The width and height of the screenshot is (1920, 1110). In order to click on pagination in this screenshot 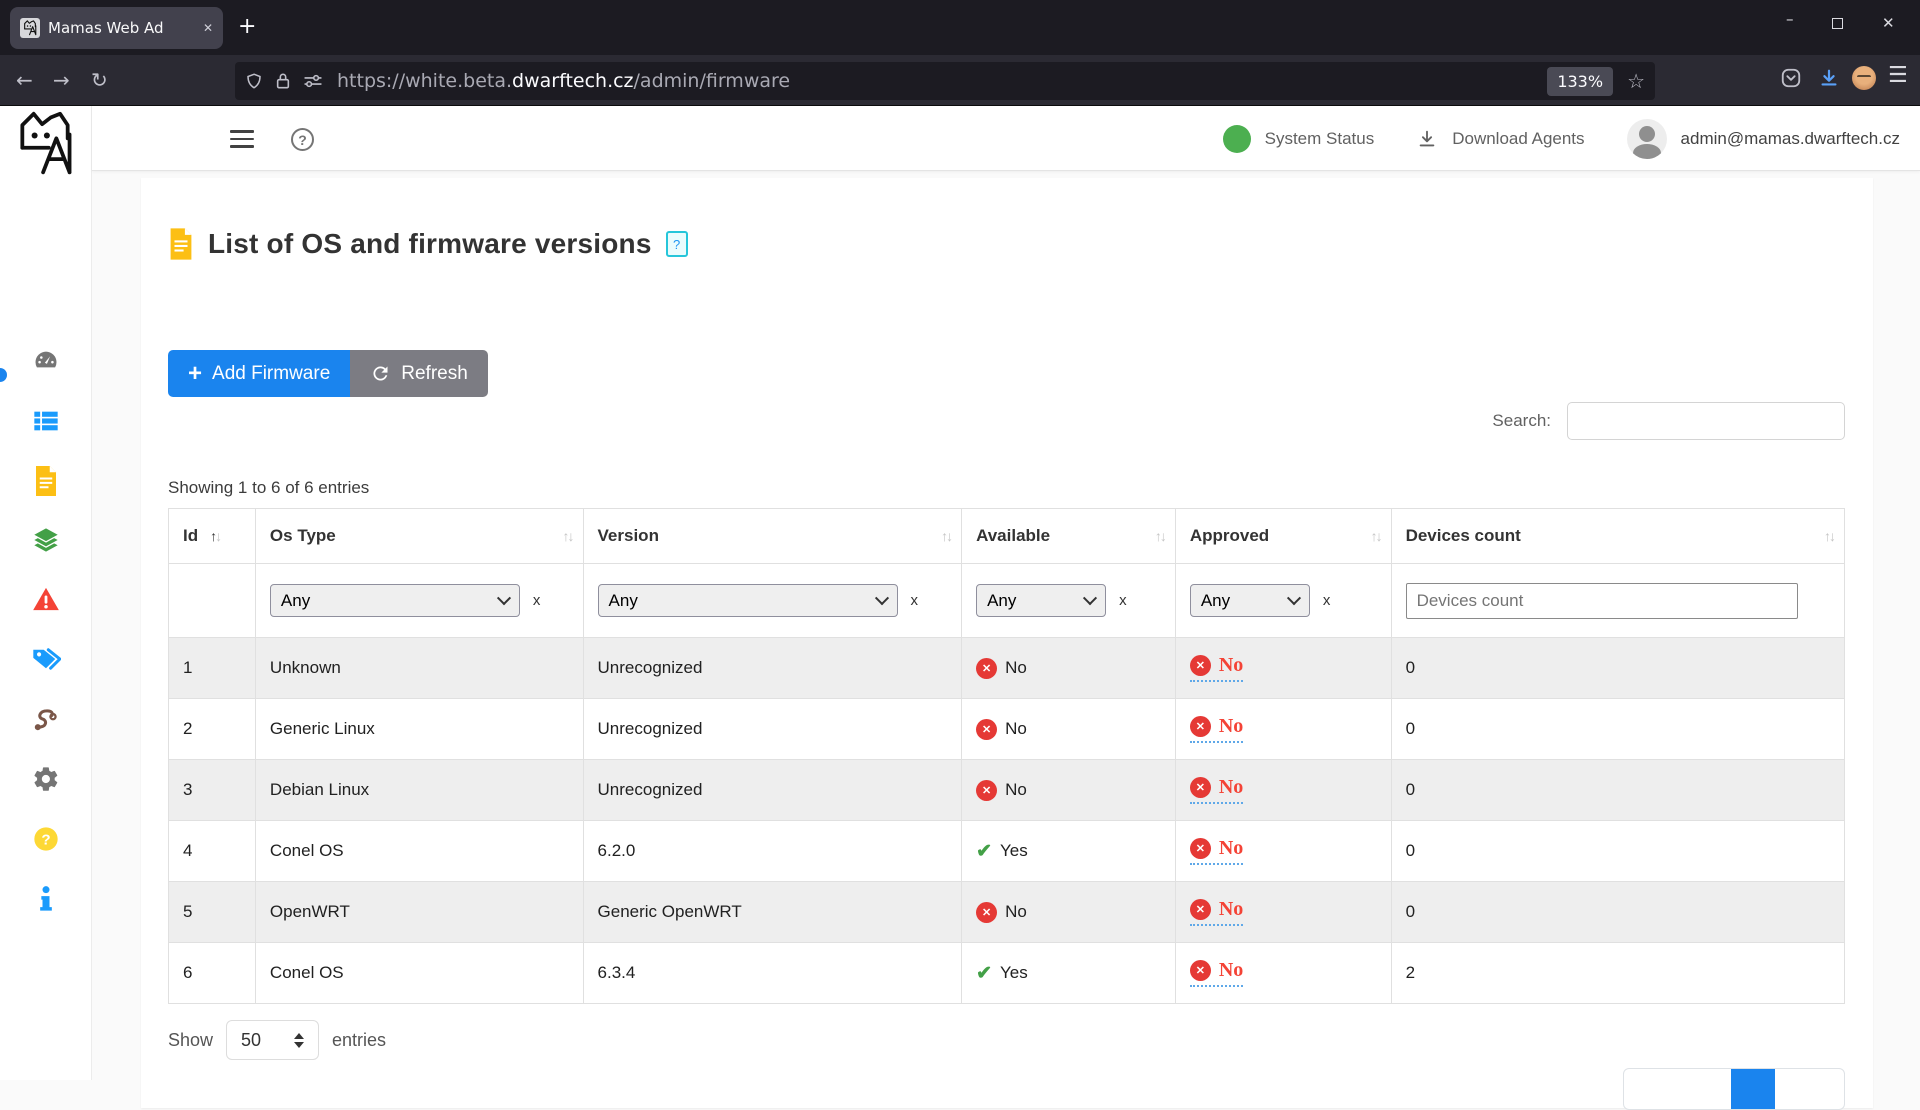, I will do `click(1734, 1089)`.